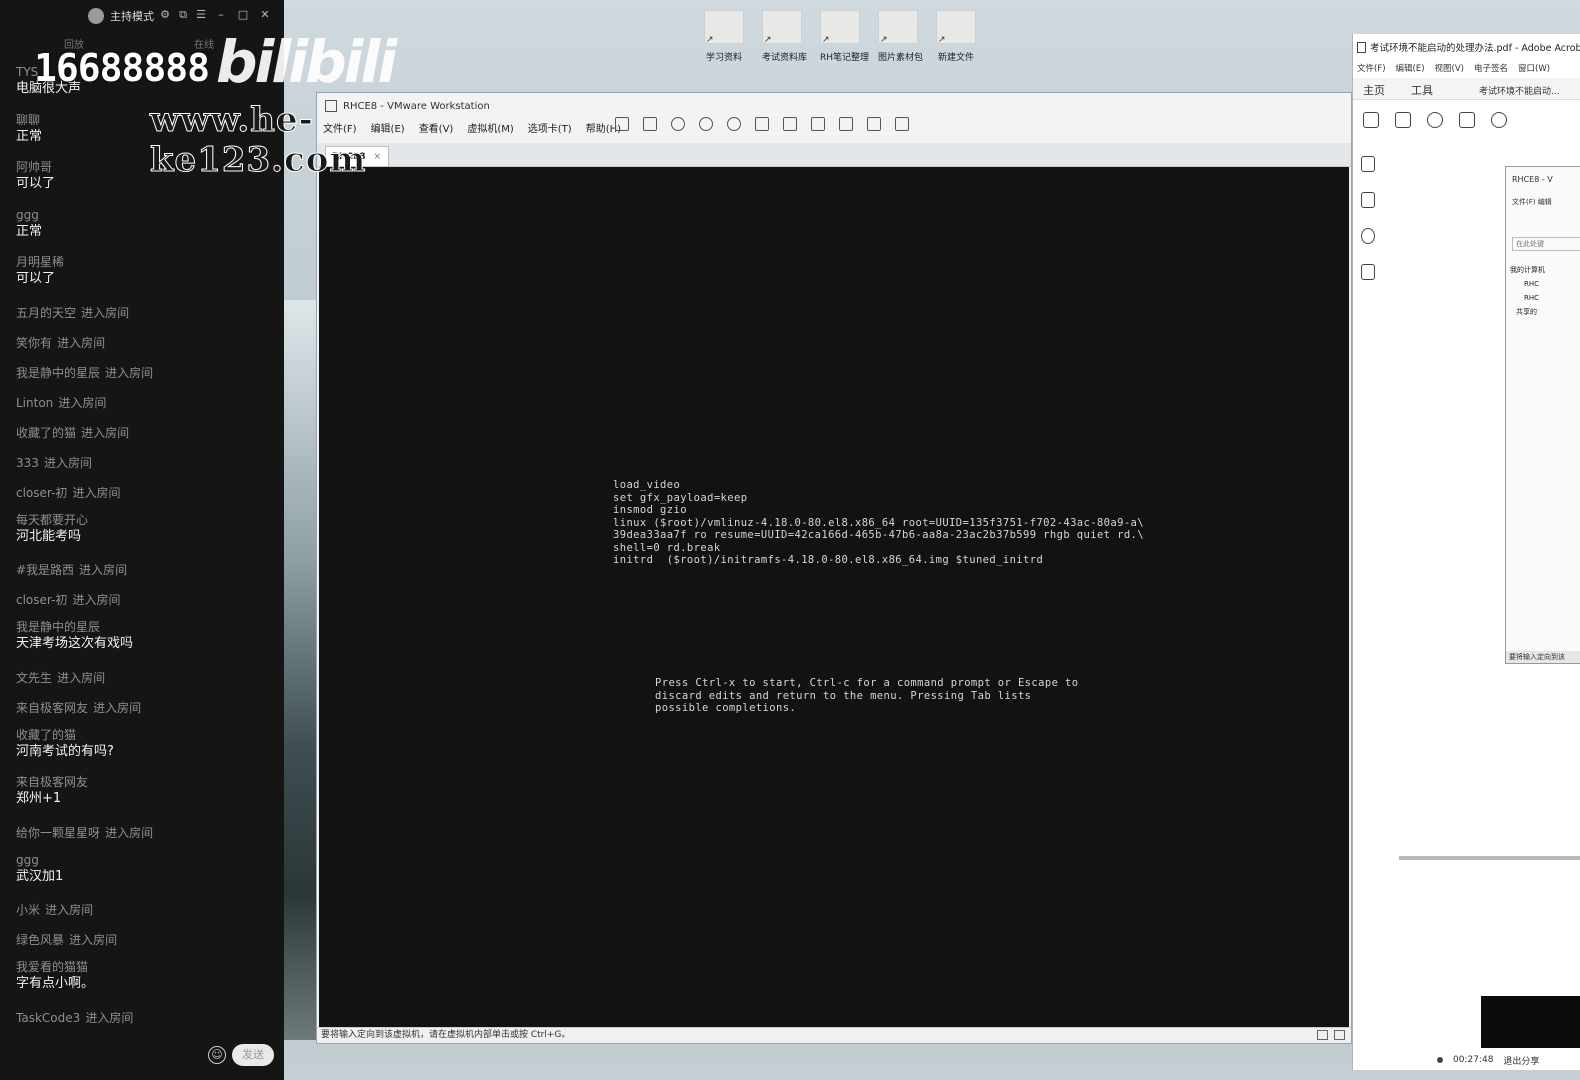 The image size is (1580, 1080). I want to click on print-icon, so click(1467, 120).